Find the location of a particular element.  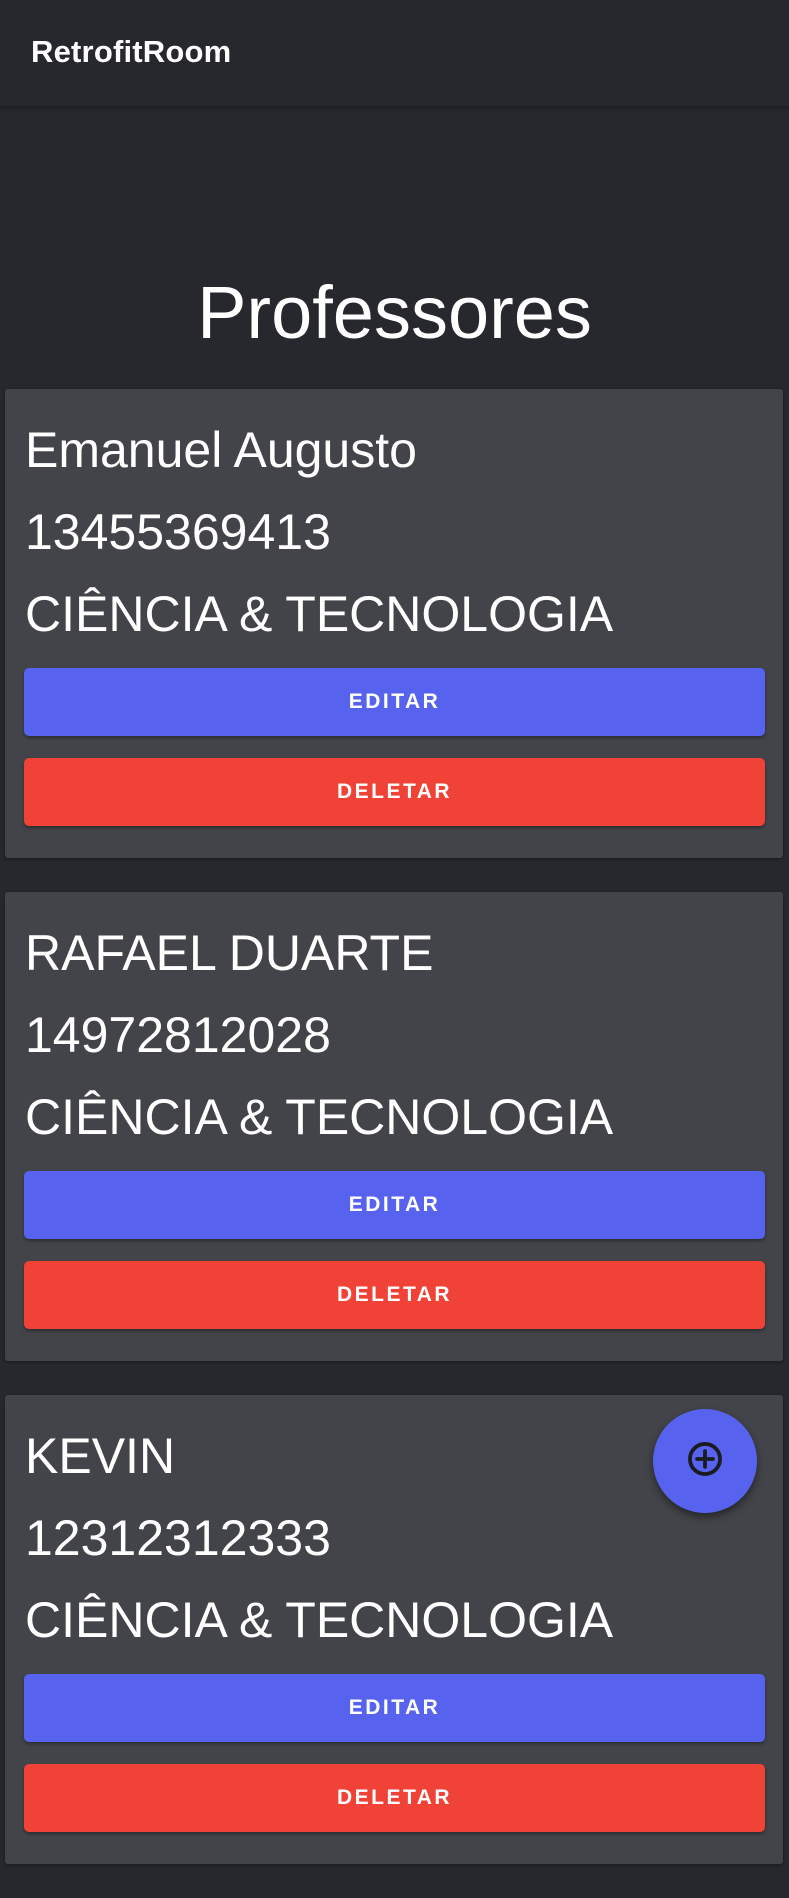

professor-id: 12312312333 is located at coordinates (178, 1538).